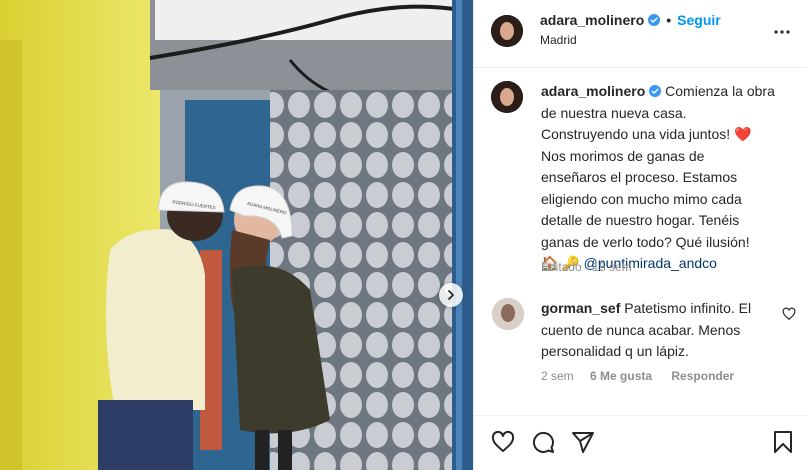 The image size is (807, 470). I want to click on caption-line: ganas de verlo todo? Qué ilusión!, so click(645, 241).